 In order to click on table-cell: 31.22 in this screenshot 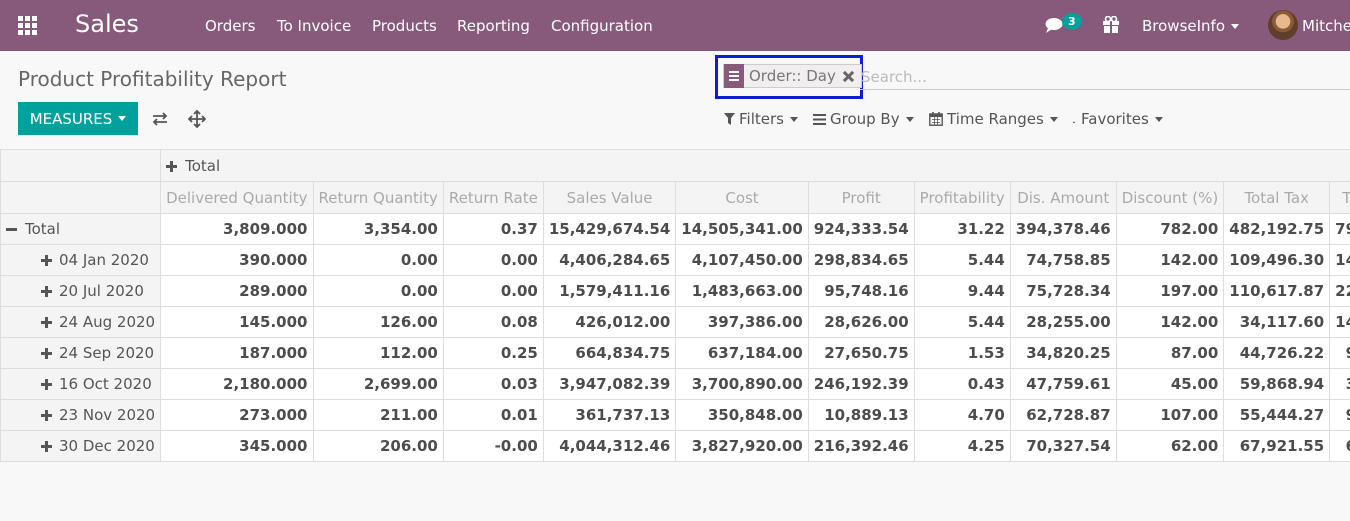, I will do `click(962, 229)`.